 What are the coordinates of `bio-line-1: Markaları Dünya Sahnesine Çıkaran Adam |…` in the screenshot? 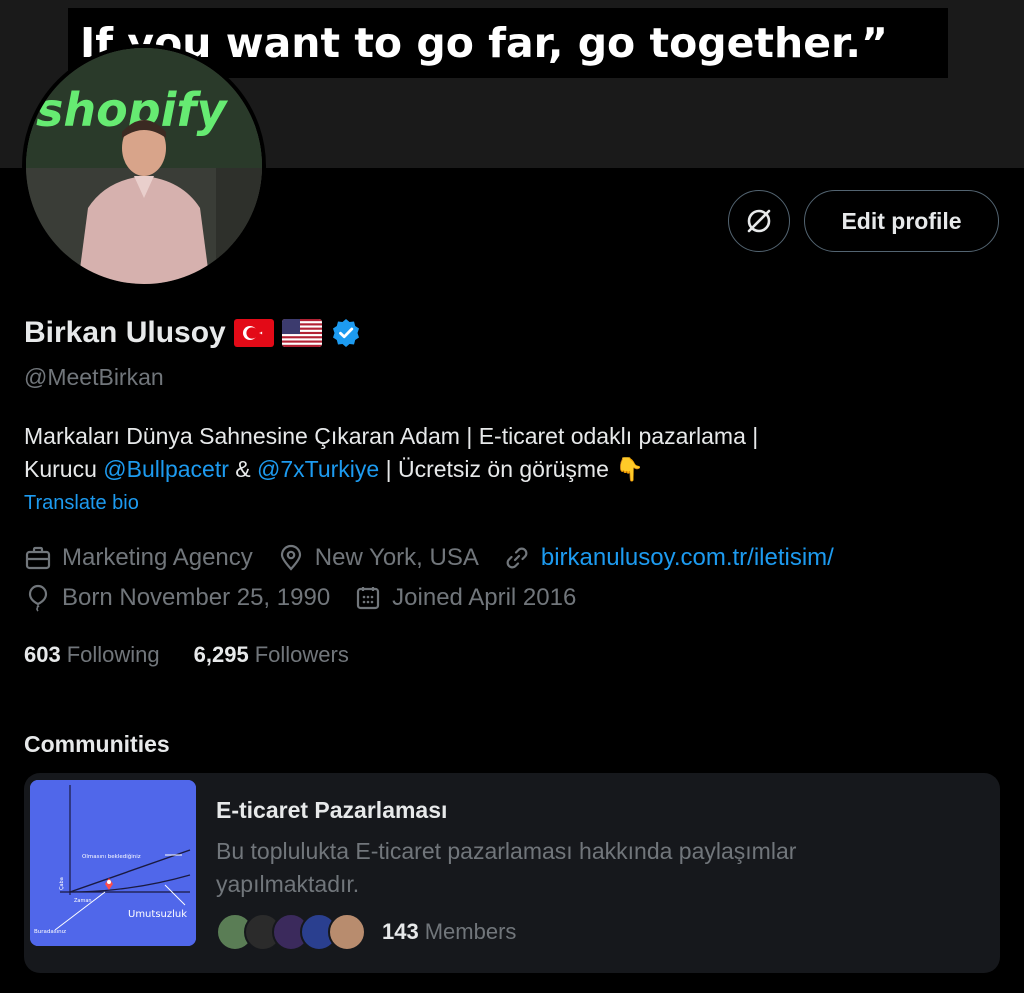 It's located at (391, 436).